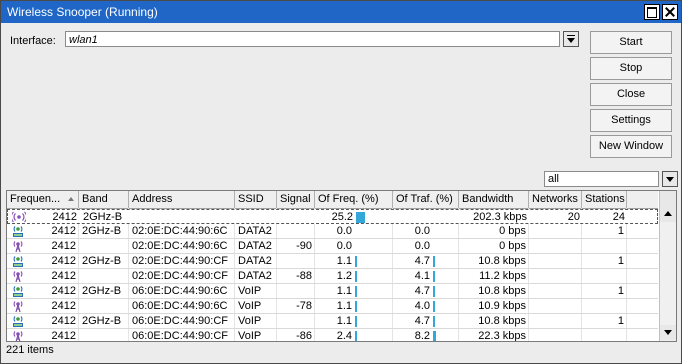 Image resolution: width=682 pixels, height=364 pixels. Describe the element at coordinates (104, 276) in the screenshot. I see `cell-band` at that location.